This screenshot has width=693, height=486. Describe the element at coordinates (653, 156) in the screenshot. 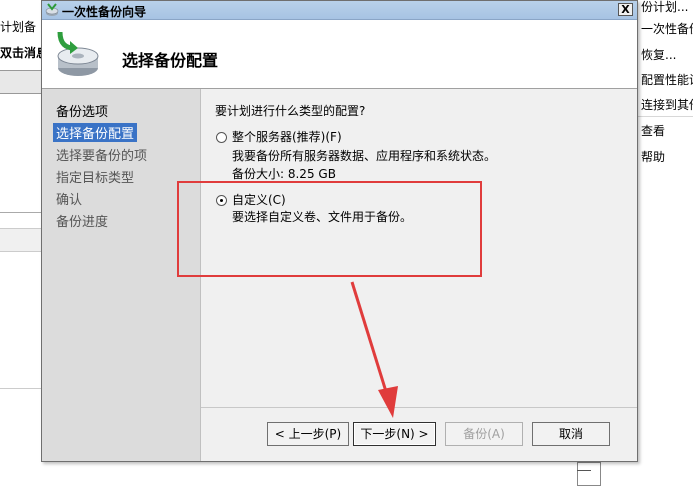

I see `action-help: 帮助` at that location.